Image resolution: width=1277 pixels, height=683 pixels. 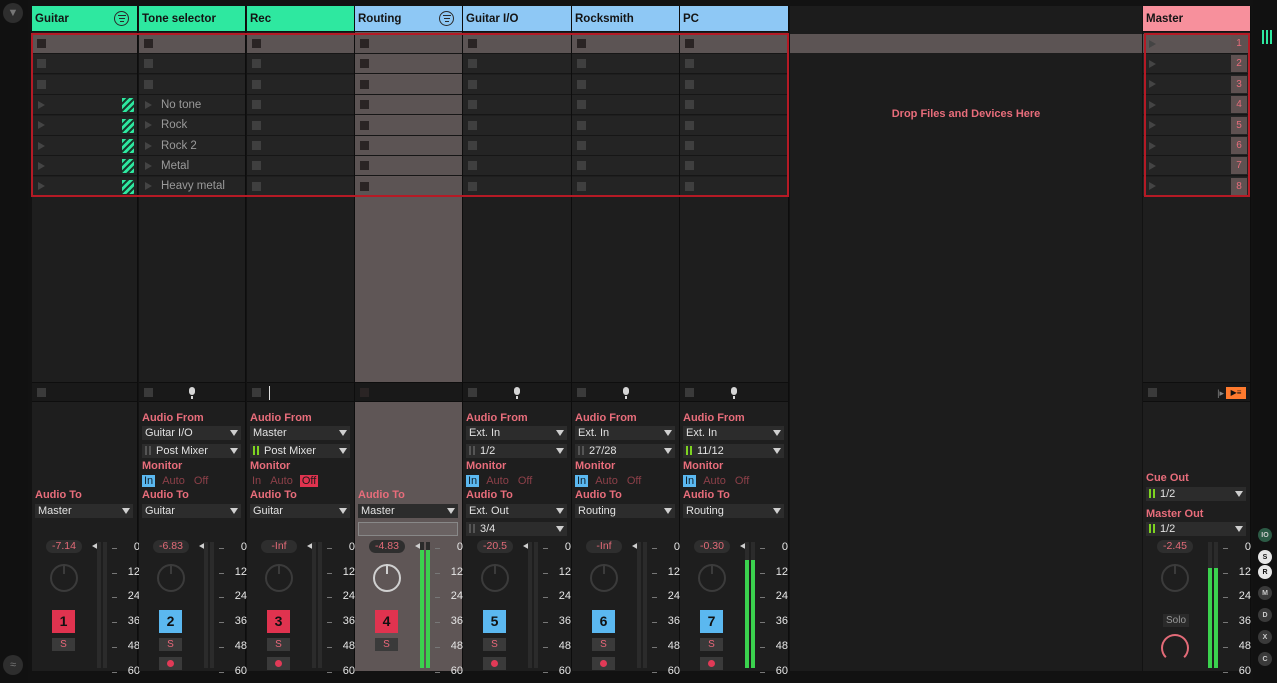 What do you see at coordinates (494, 621) in the screenshot?
I see `track-activator-button: 5` at bounding box center [494, 621].